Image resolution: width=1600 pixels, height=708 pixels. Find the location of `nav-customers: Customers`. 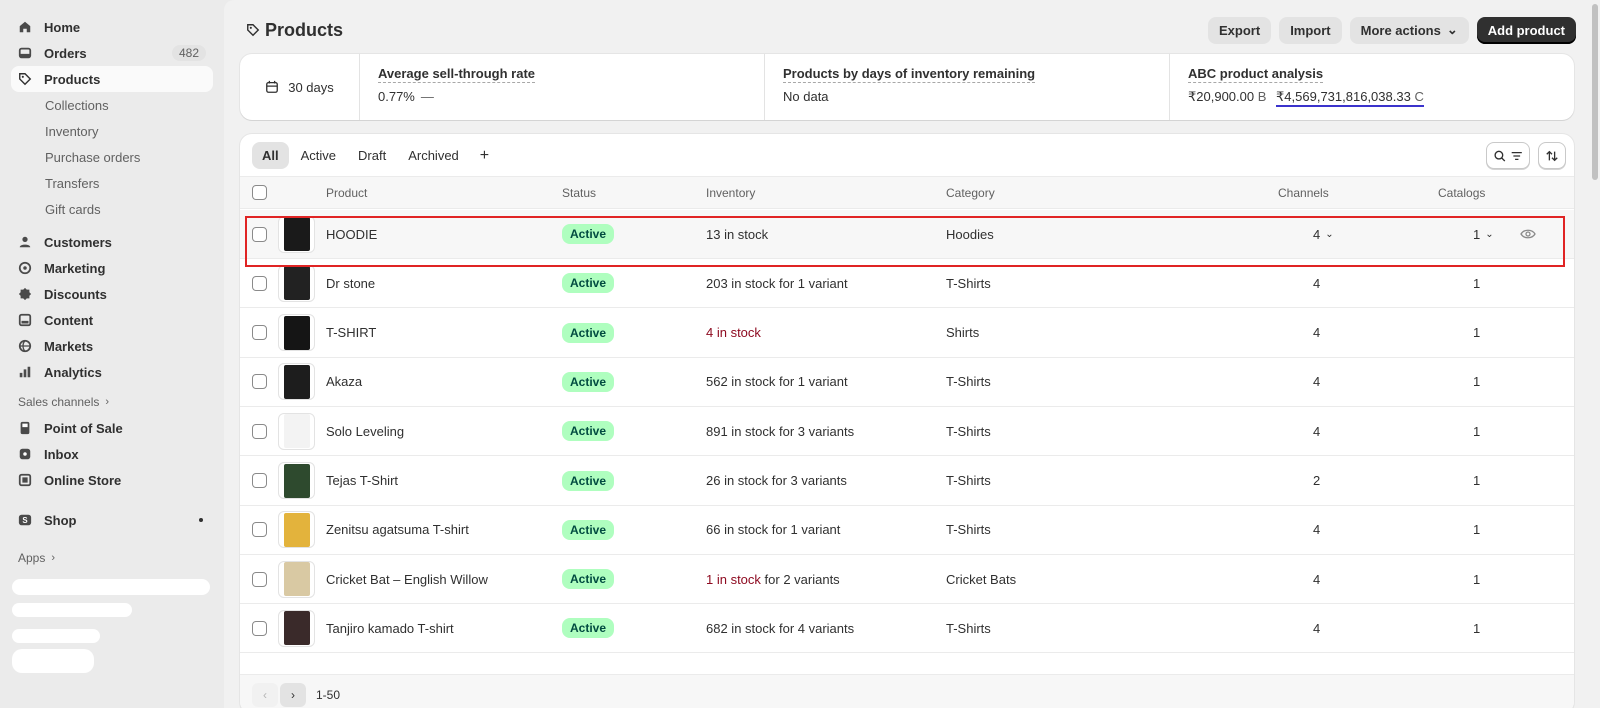

nav-customers: Customers is located at coordinates (112, 242).